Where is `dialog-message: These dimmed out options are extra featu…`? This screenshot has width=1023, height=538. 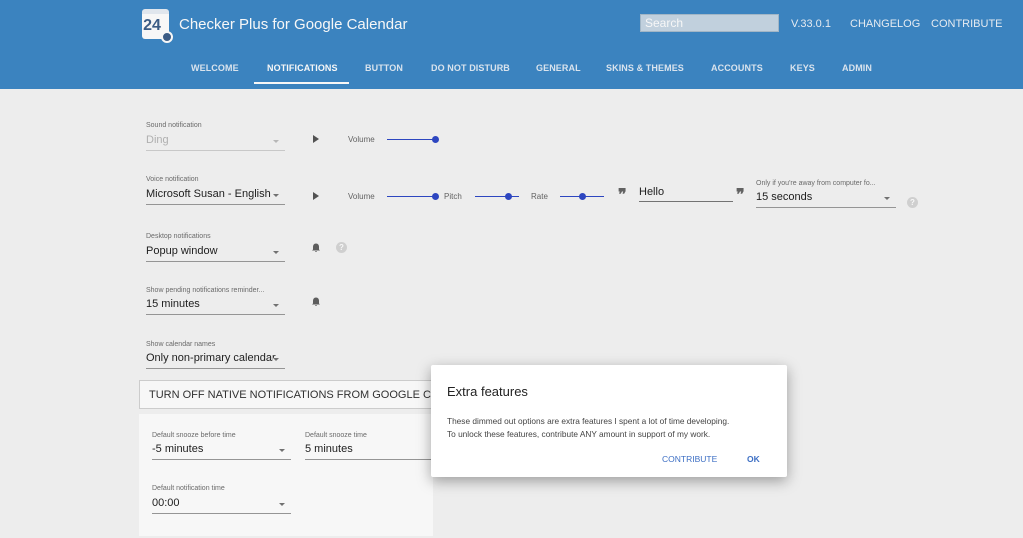 dialog-message: These dimmed out options are extra featu… is located at coordinates (612, 428).